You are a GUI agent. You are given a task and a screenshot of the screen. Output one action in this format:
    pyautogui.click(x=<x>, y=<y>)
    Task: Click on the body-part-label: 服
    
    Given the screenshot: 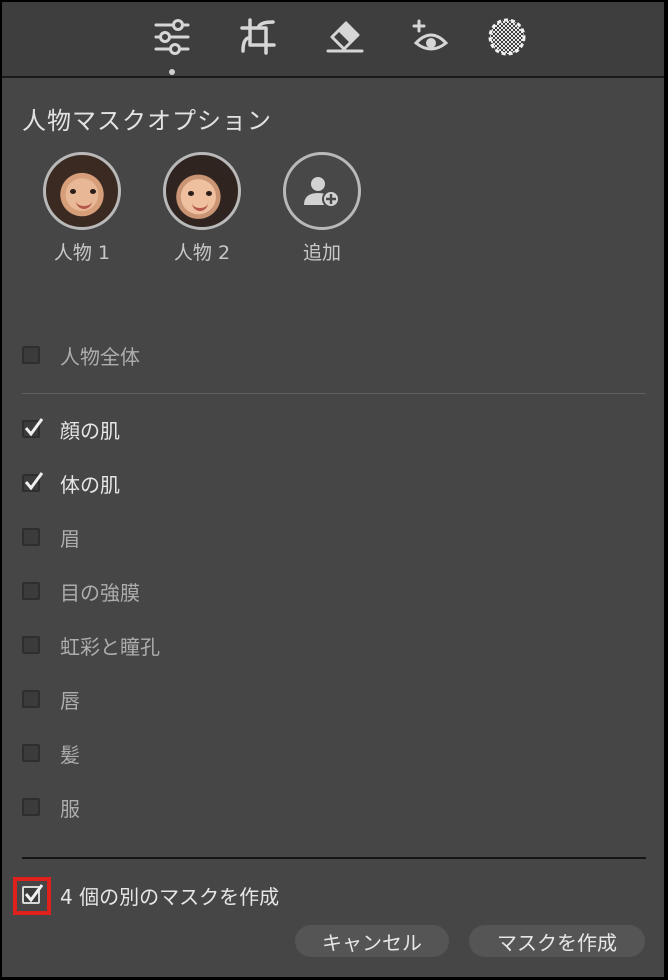 What is the action you would take?
    pyautogui.click(x=70, y=808)
    